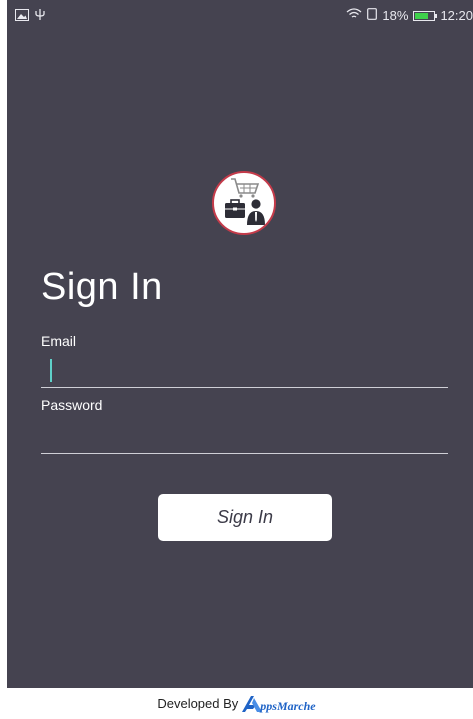 This screenshot has width=473, height=719. What do you see at coordinates (30, 16) in the screenshot?
I see `status-bar-left` at bounding box center [30, 16].